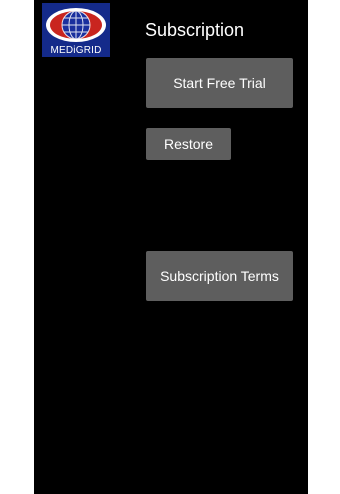 This screenshot has height=494, width=340. What do you see at coordinates (195, 30) in the screenshot?
I see `page-title: Subscription` at bounding box center [195, 30].